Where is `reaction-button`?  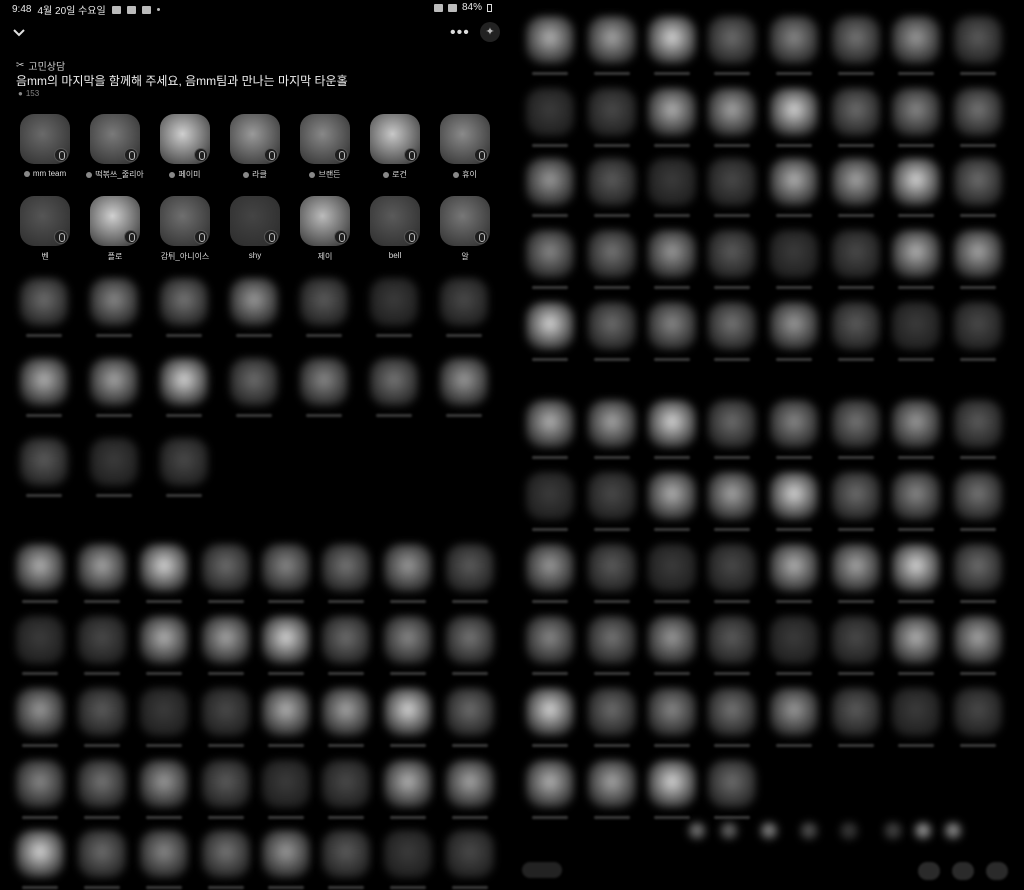
reaction-button is located at coordinates (963, 871).